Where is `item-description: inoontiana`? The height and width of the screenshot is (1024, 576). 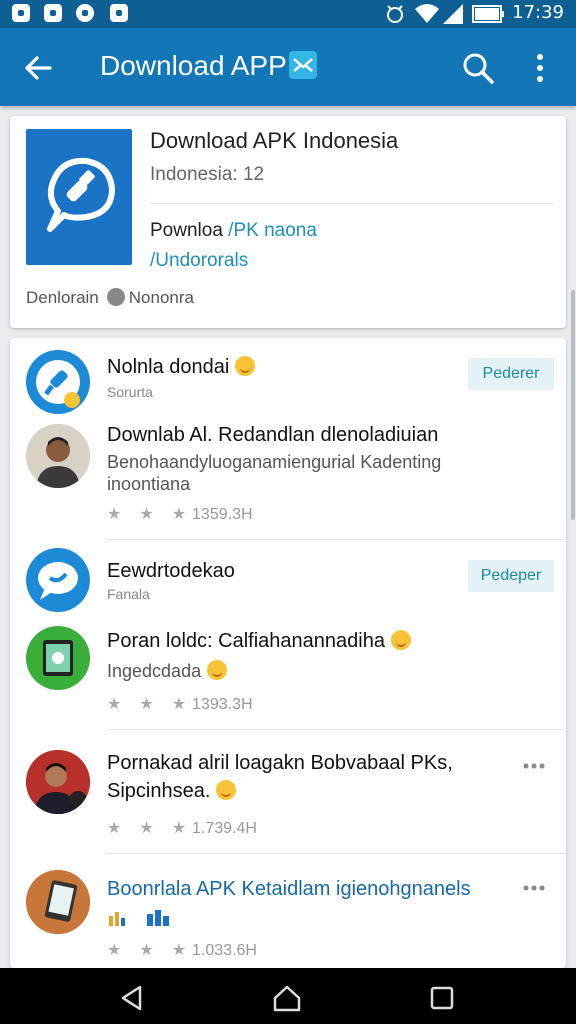 item-description: inoontiana is located at coordinates (149, 484).